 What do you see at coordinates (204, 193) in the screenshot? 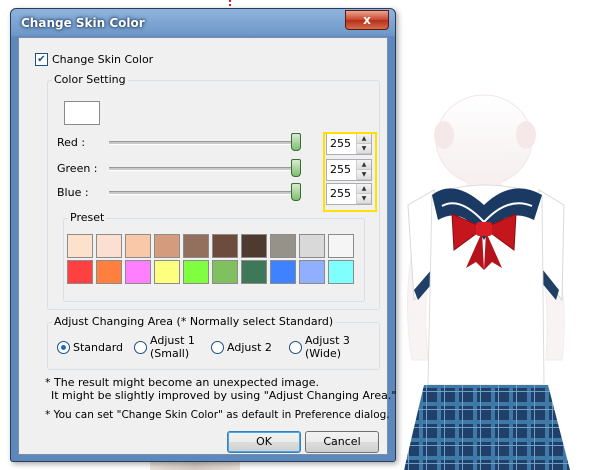
I see `blue-slider-track` at bounding box center [204, 193].